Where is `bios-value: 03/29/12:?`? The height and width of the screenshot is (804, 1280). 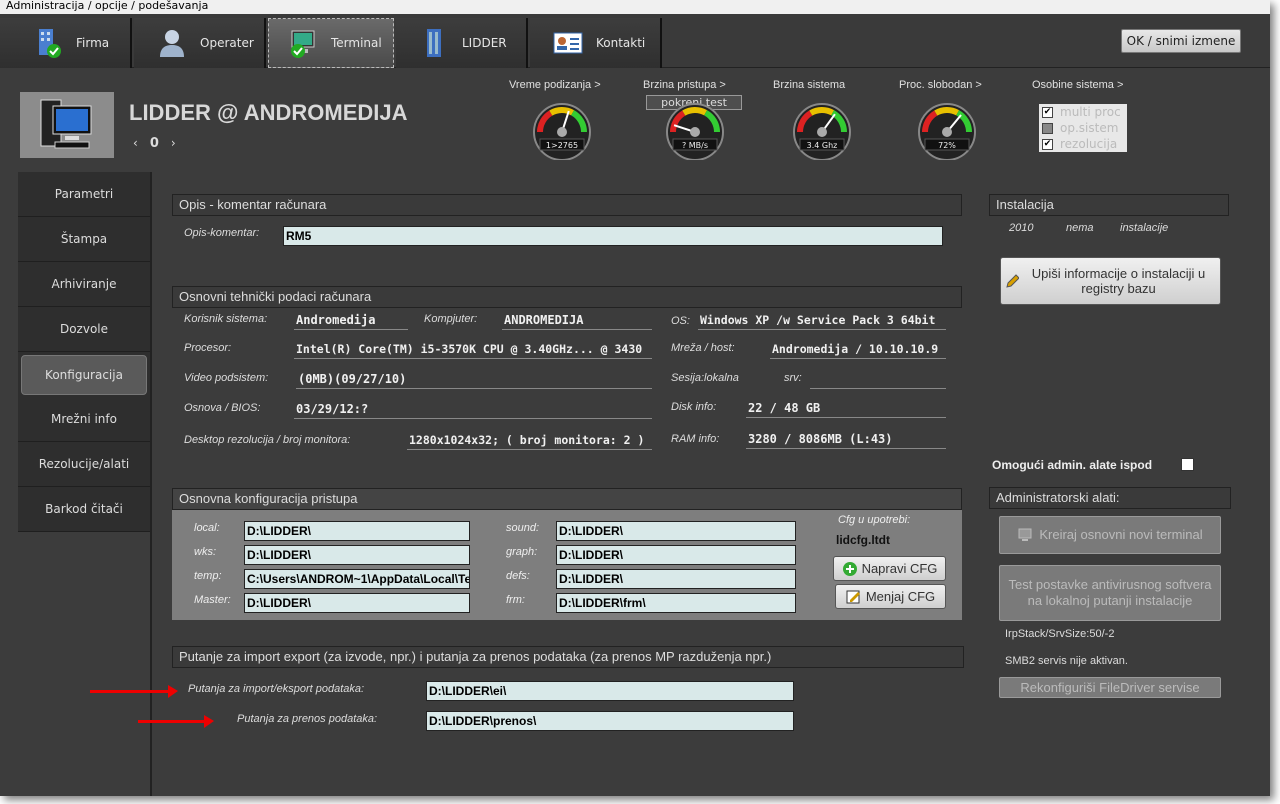 bios-value: 03/29/12:? is located at coordinates (473, 410).